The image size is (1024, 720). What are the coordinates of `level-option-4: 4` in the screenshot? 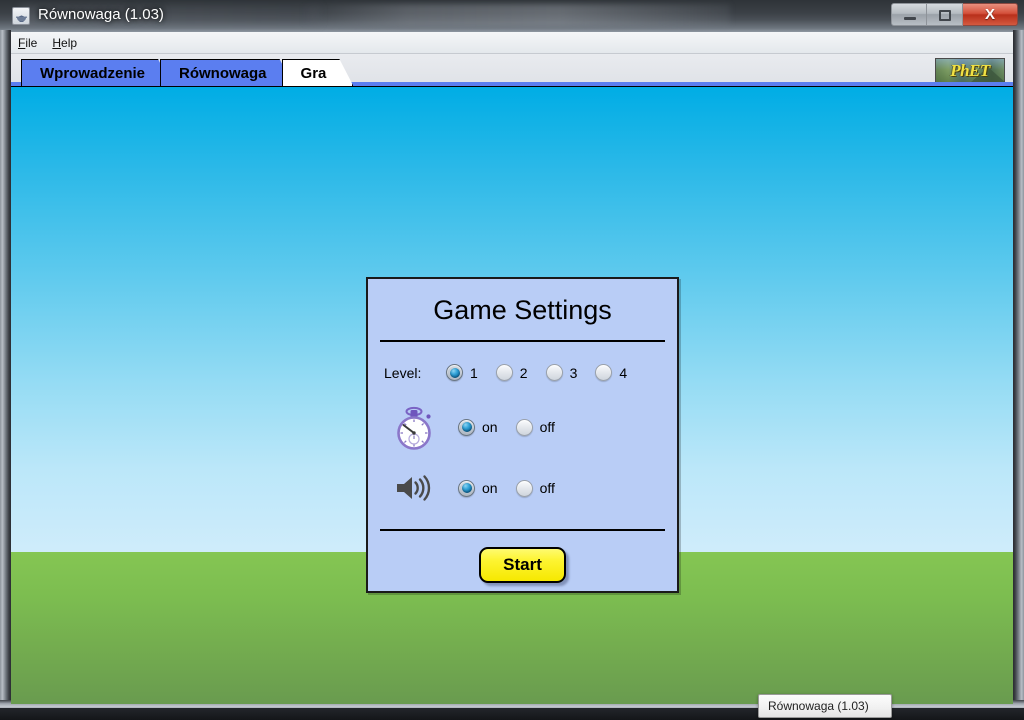 It's located at (611, 372).